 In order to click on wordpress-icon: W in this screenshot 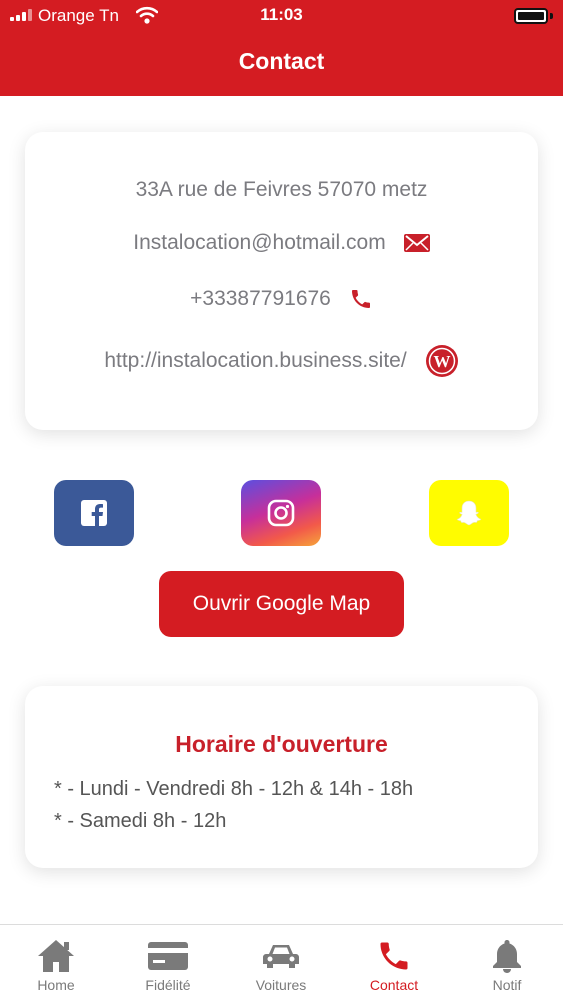, I will do `click(442, 361)`.